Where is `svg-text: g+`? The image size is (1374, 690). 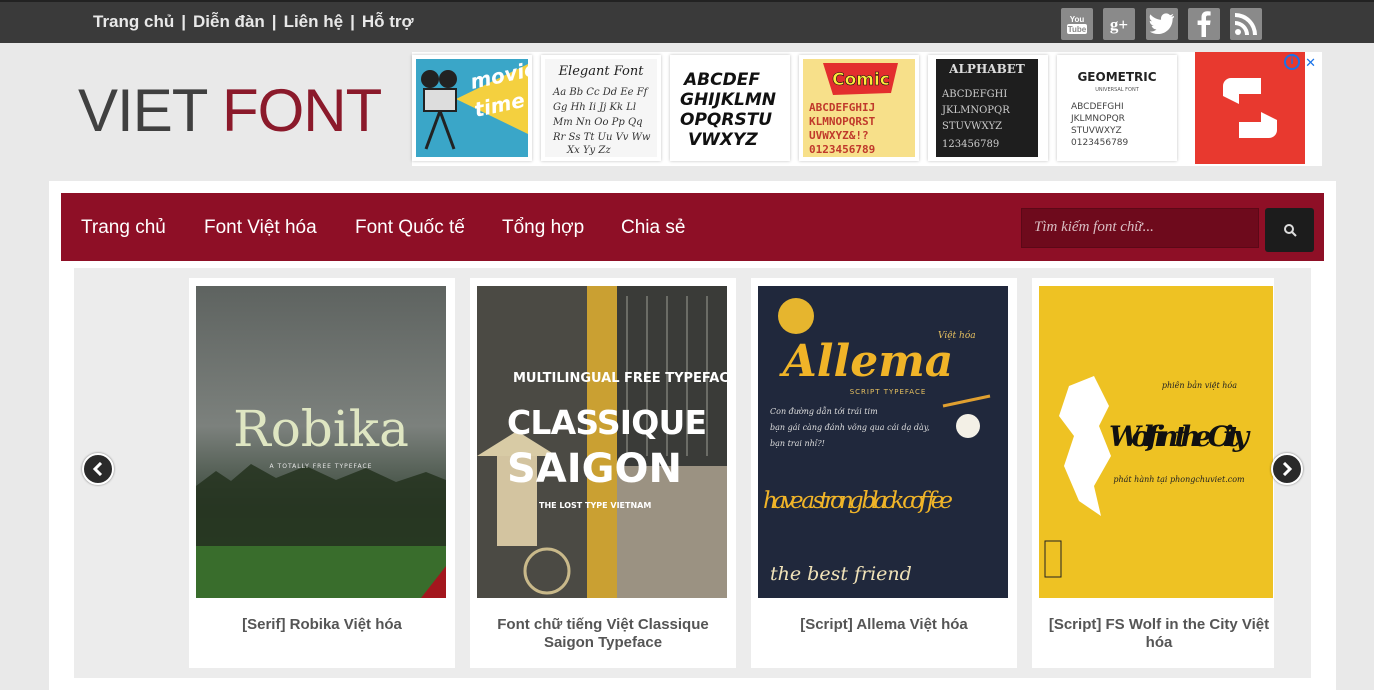
svg-text: g+ is located at coordinates (1119, 24).